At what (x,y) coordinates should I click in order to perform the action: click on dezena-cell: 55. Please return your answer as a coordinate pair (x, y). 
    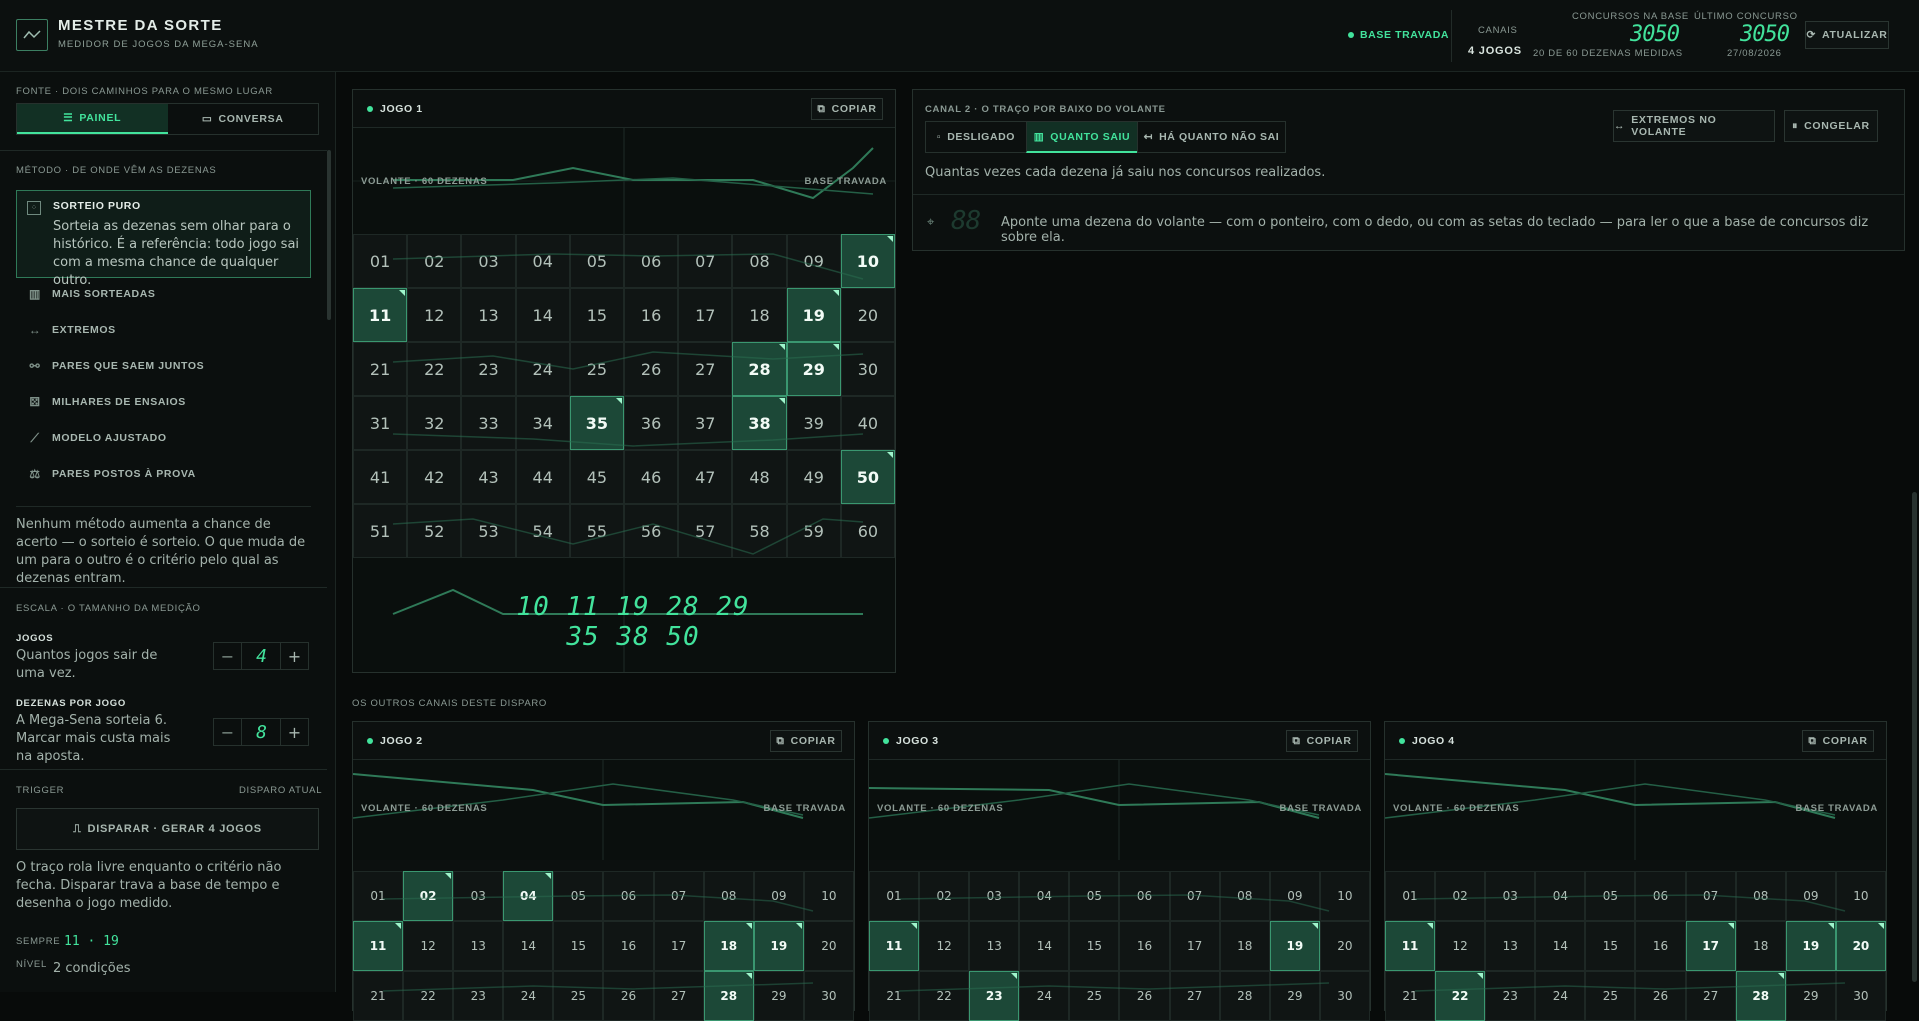
    Looking at the image, I should click on (596, 531).